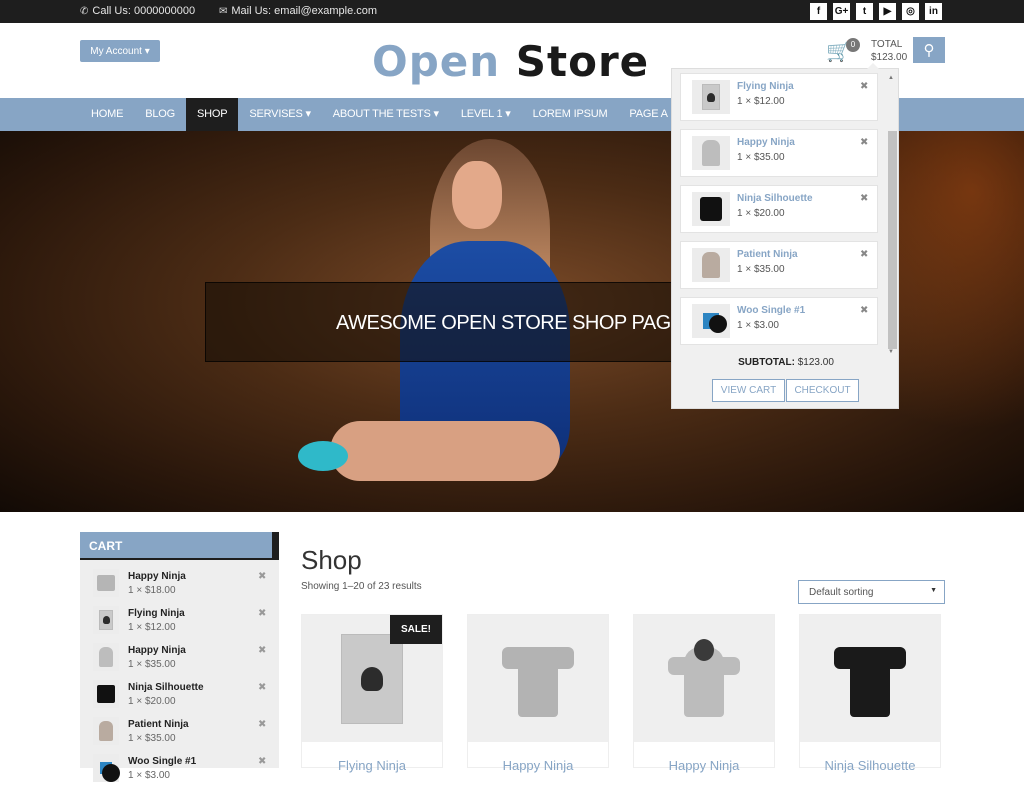 The width and height of the screenshot is (1024, 789). What do you see at coordinates (815, 362) in the screenshot?
I see `subtotal-value: $123.00` at bounding box center [815, 362].